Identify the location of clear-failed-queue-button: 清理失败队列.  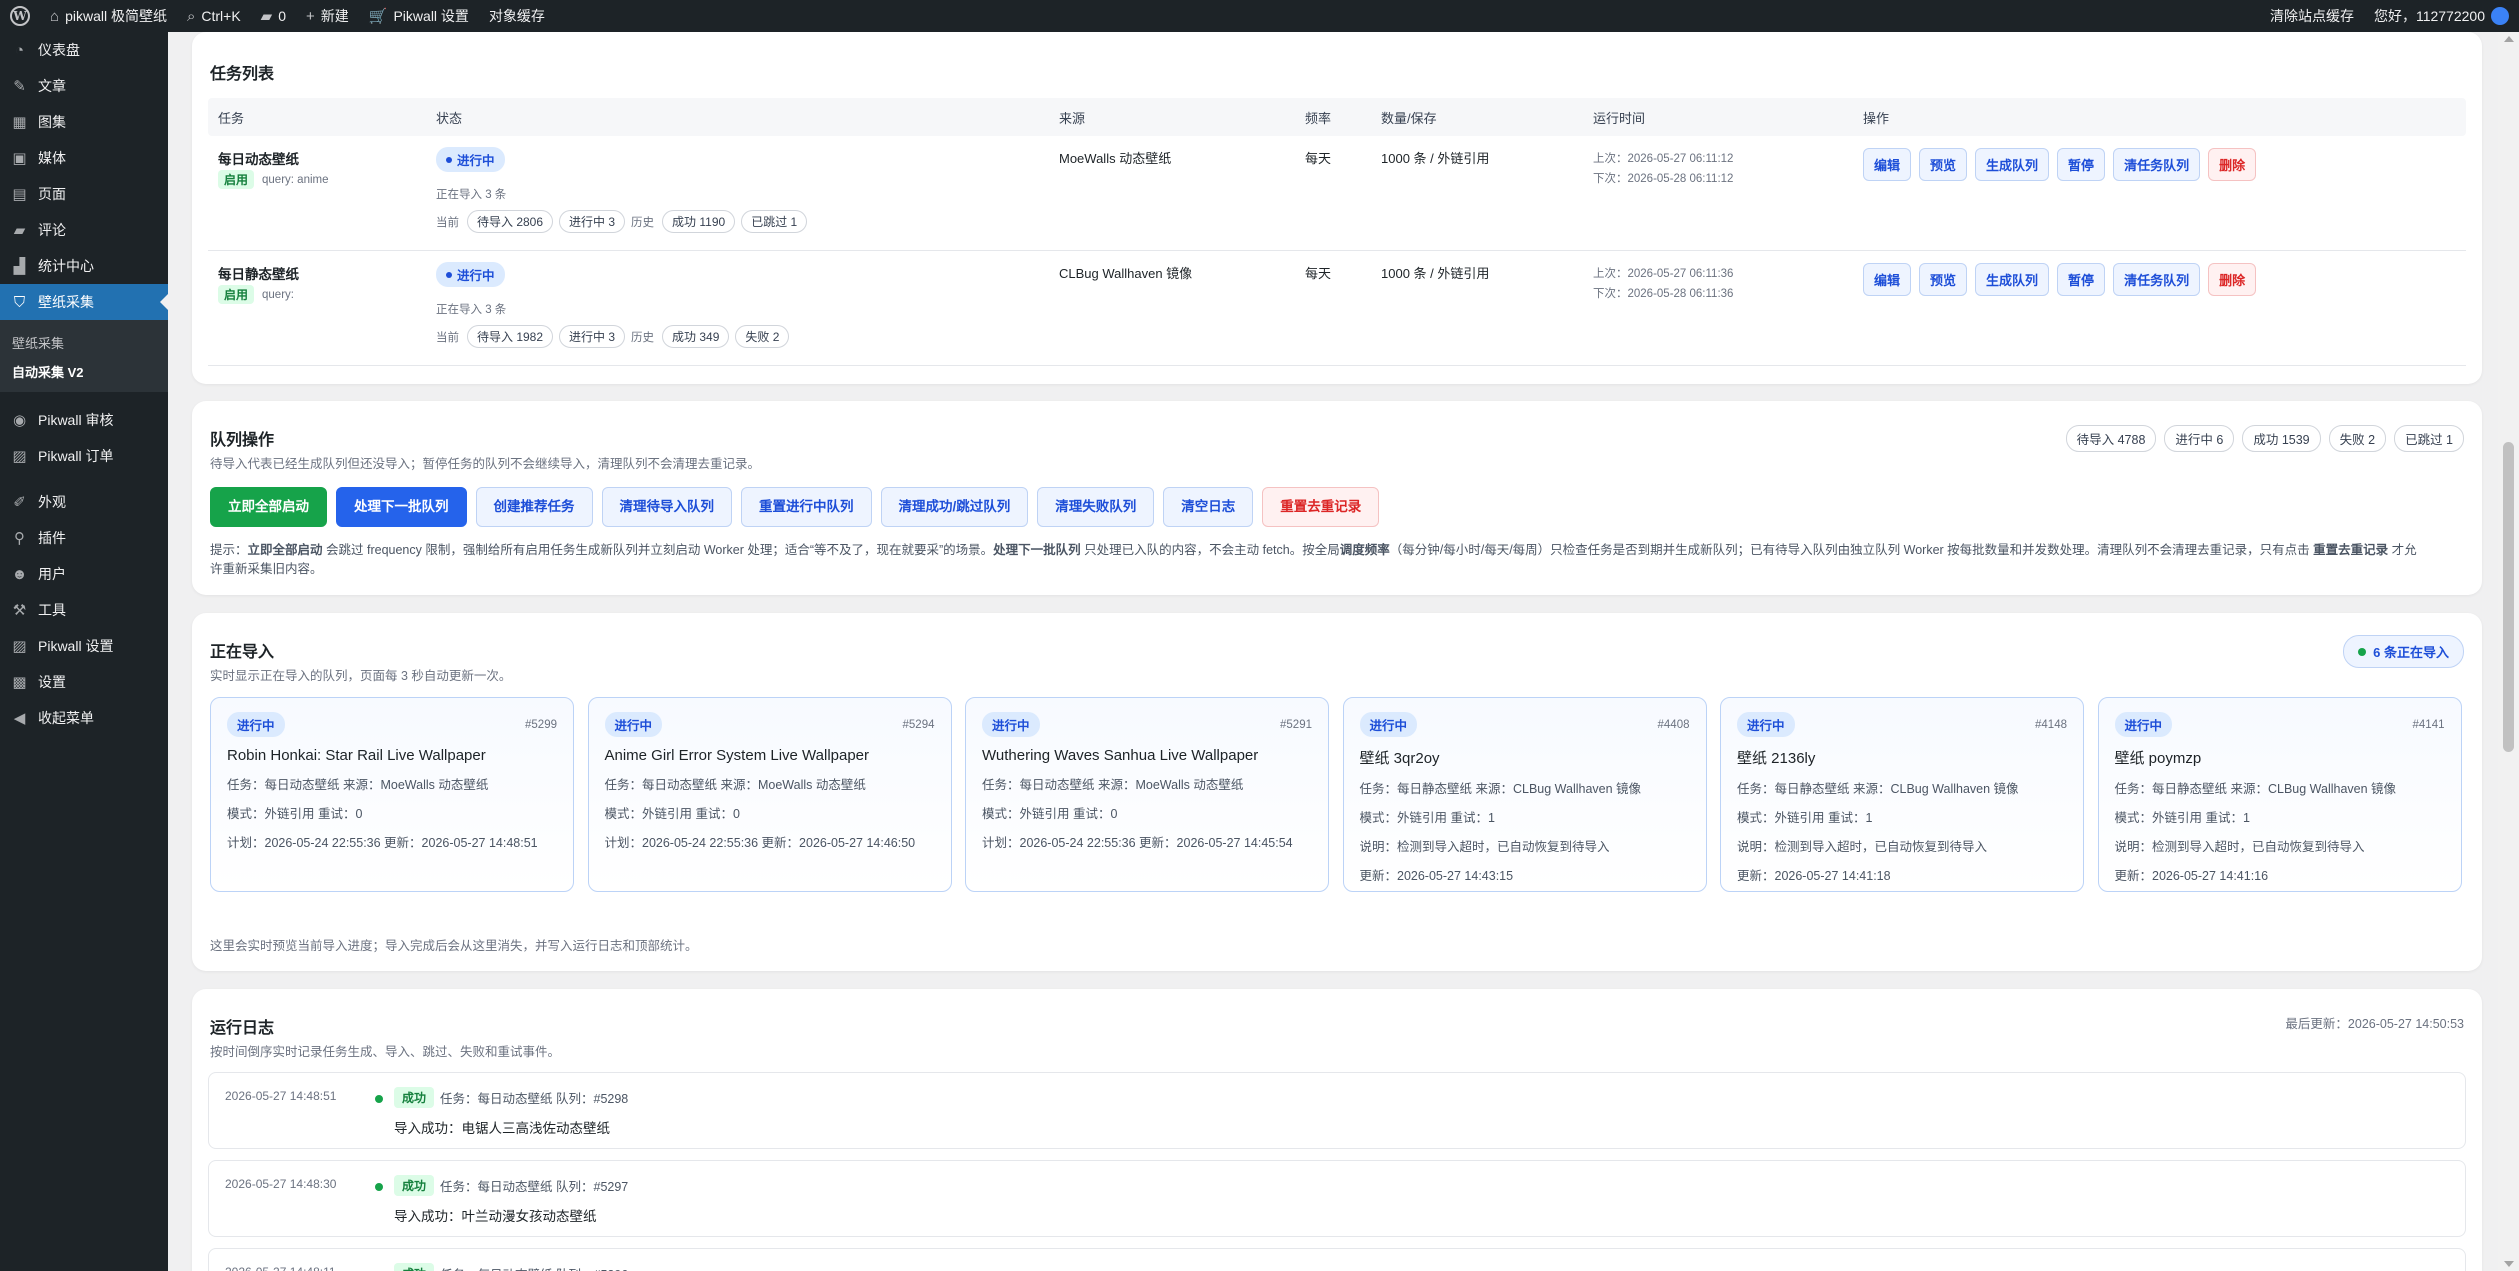
(1096, 507).